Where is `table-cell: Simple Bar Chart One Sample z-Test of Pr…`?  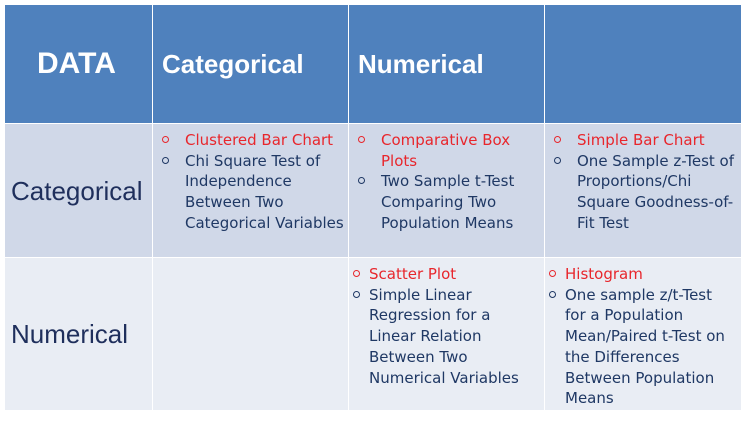 table-cell: Simple Bar Chart One Sample z-Test of Pr… is located at coordinates (643, 190).